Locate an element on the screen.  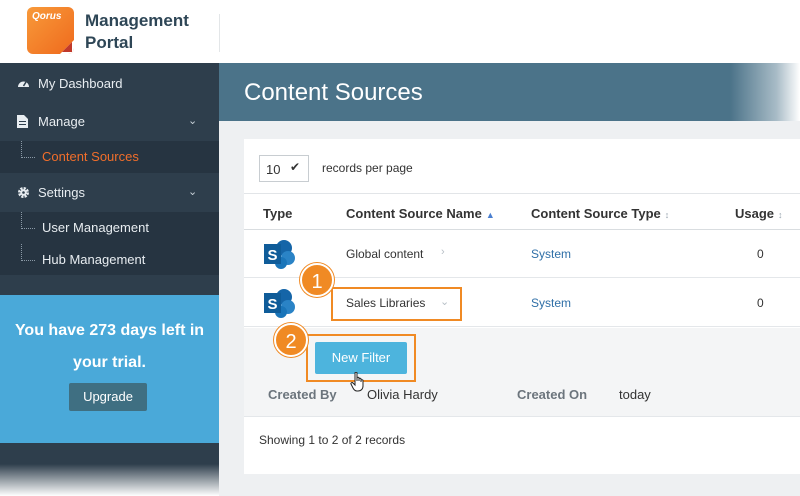
created-by-label: Created By is located at coordinates (302, 394).